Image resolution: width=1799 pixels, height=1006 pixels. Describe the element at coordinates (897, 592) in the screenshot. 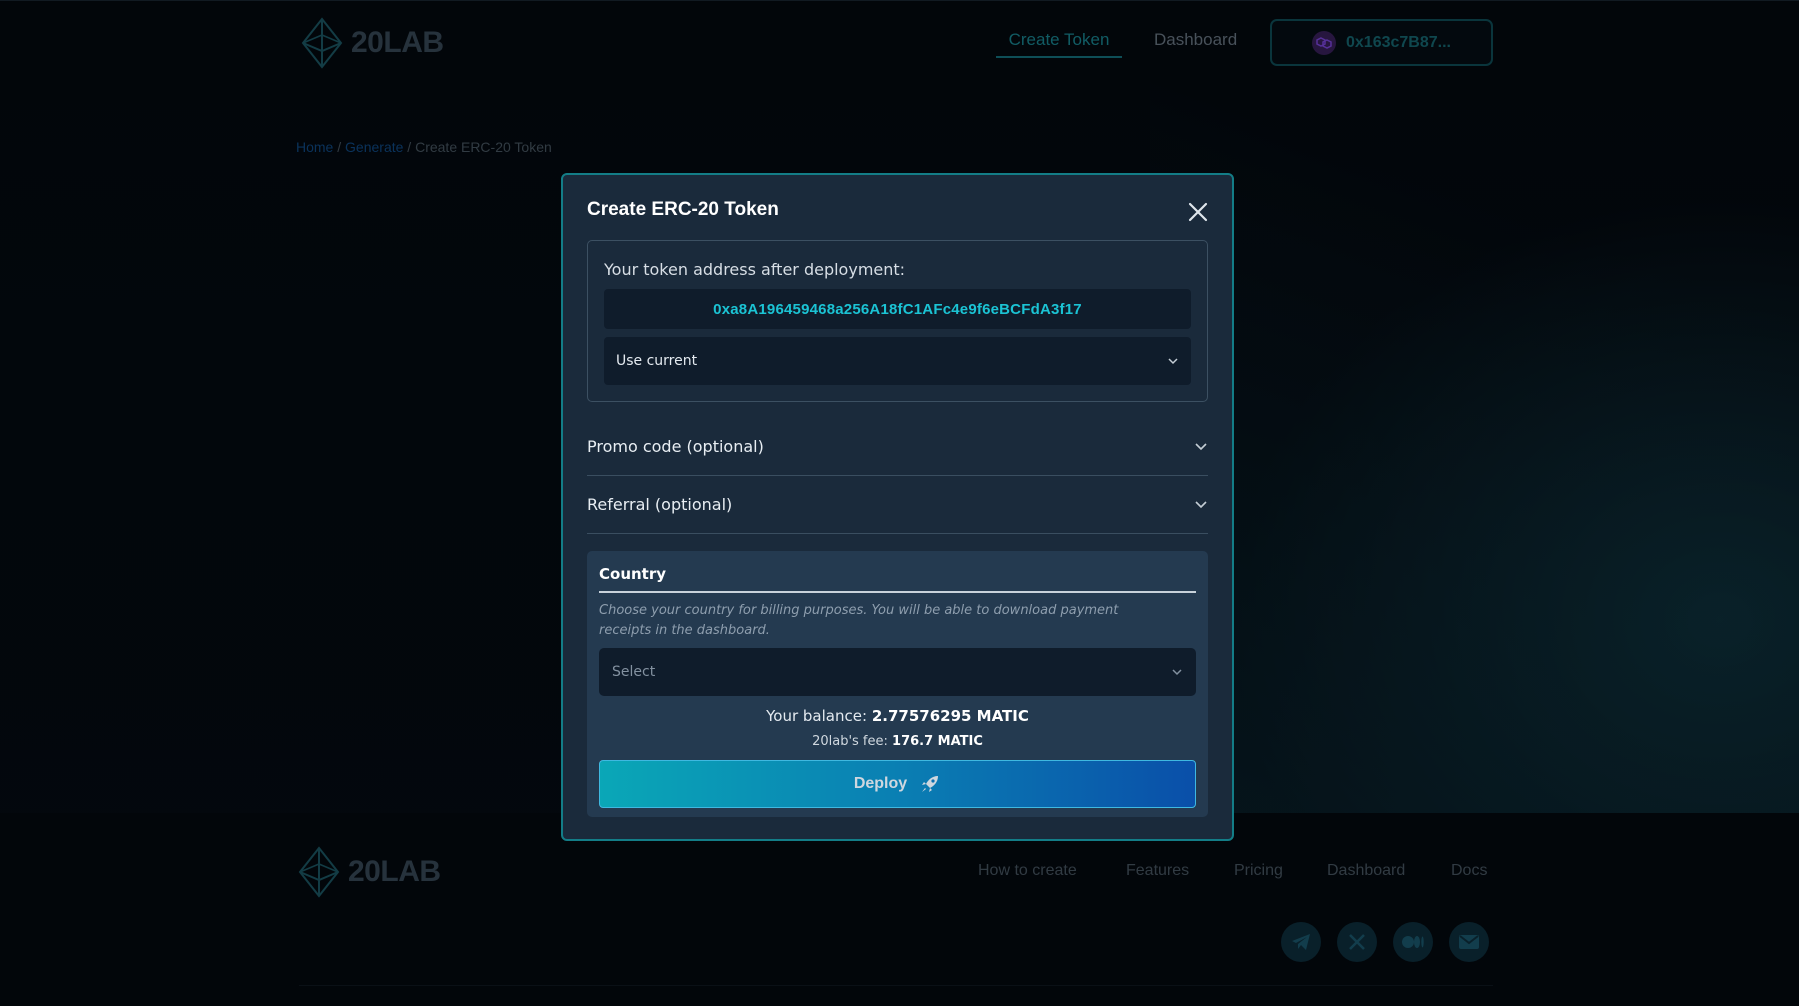

I see `country-underline` at that location.